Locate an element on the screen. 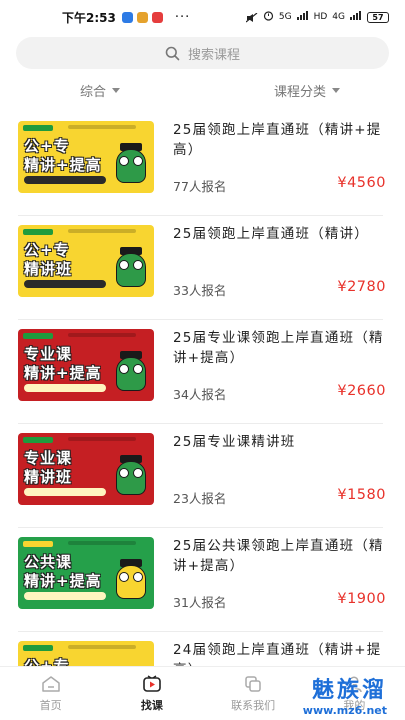 This screenshot has width=405, height=720. course-price: ¥1580 is located at coordinates (361, 495).